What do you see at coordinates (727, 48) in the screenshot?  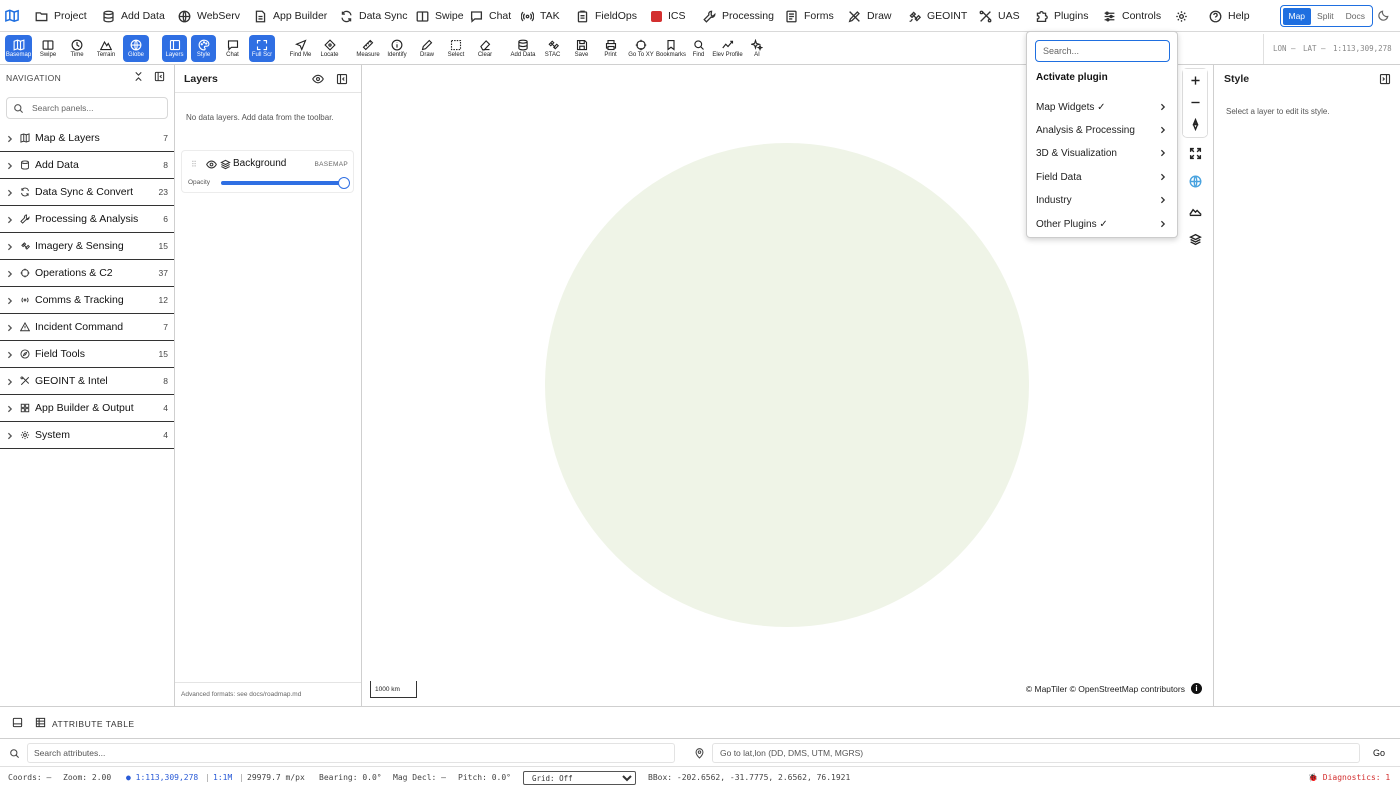 I see `tool-elev-profile: Elev Profile` at bounding box center [727, 48].